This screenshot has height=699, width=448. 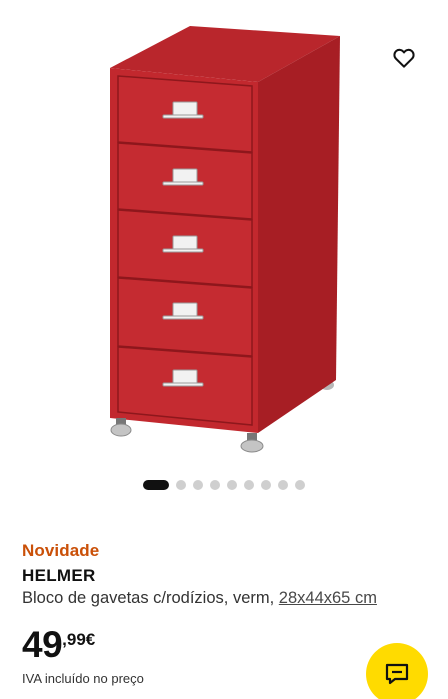 I want to click on image-carousel-dots, so click(x=224, y=485).